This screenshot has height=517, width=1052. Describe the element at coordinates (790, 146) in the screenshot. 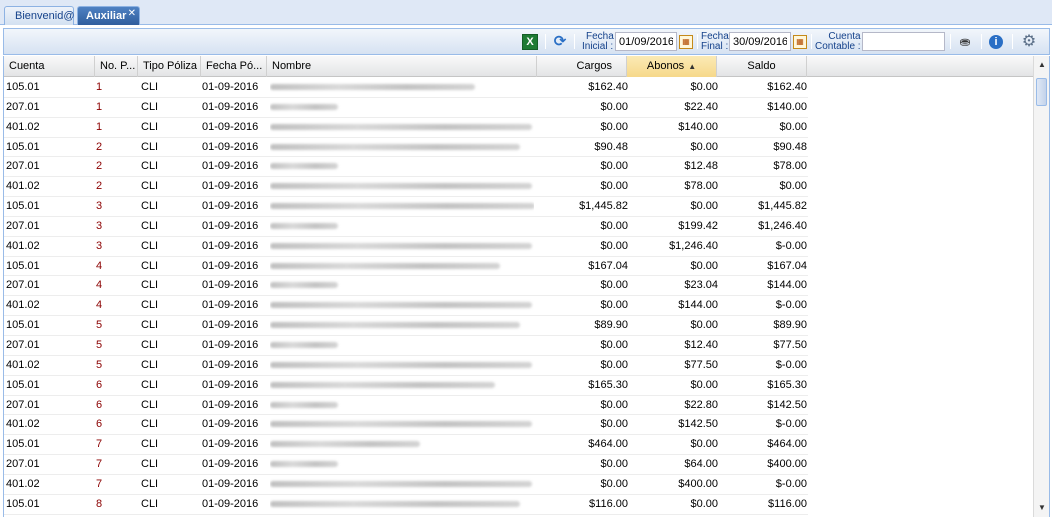

I see `cell-saldo: $90.48` at that location.